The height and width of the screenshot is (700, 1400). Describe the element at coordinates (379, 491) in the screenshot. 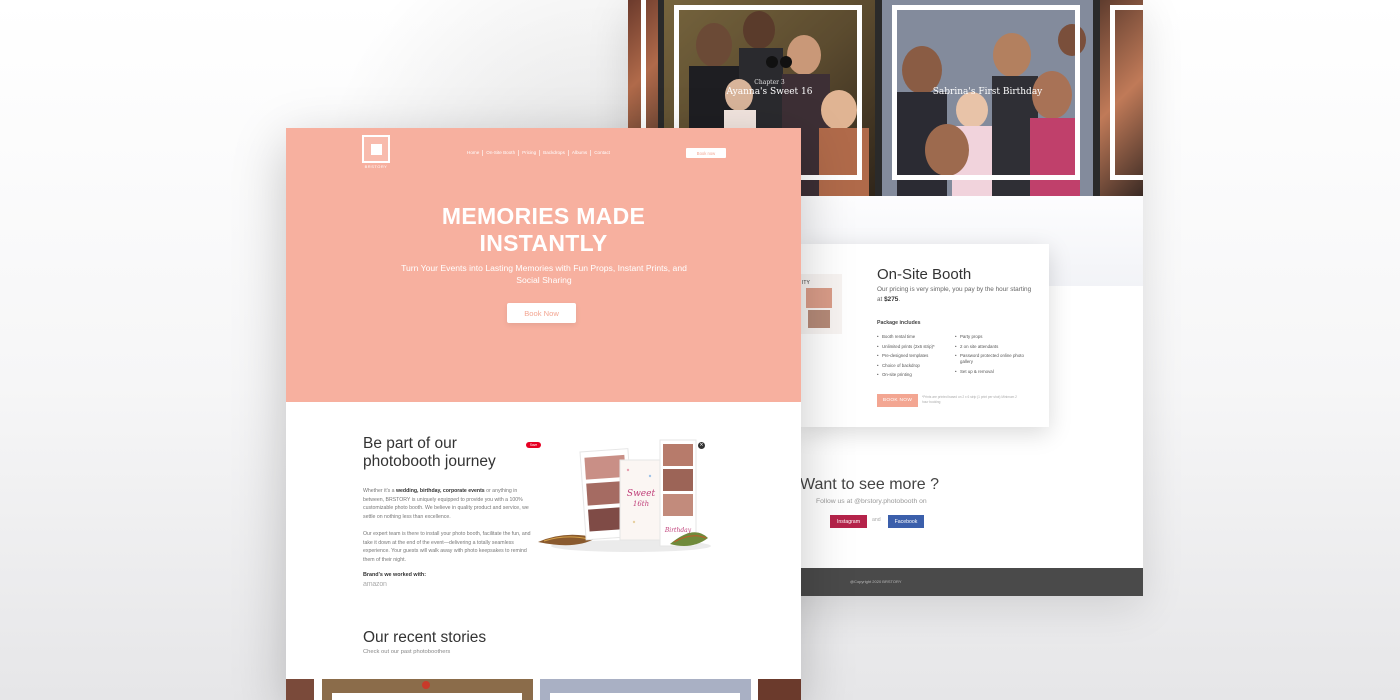

I see `p1-lead: Whether it's a` at that location.